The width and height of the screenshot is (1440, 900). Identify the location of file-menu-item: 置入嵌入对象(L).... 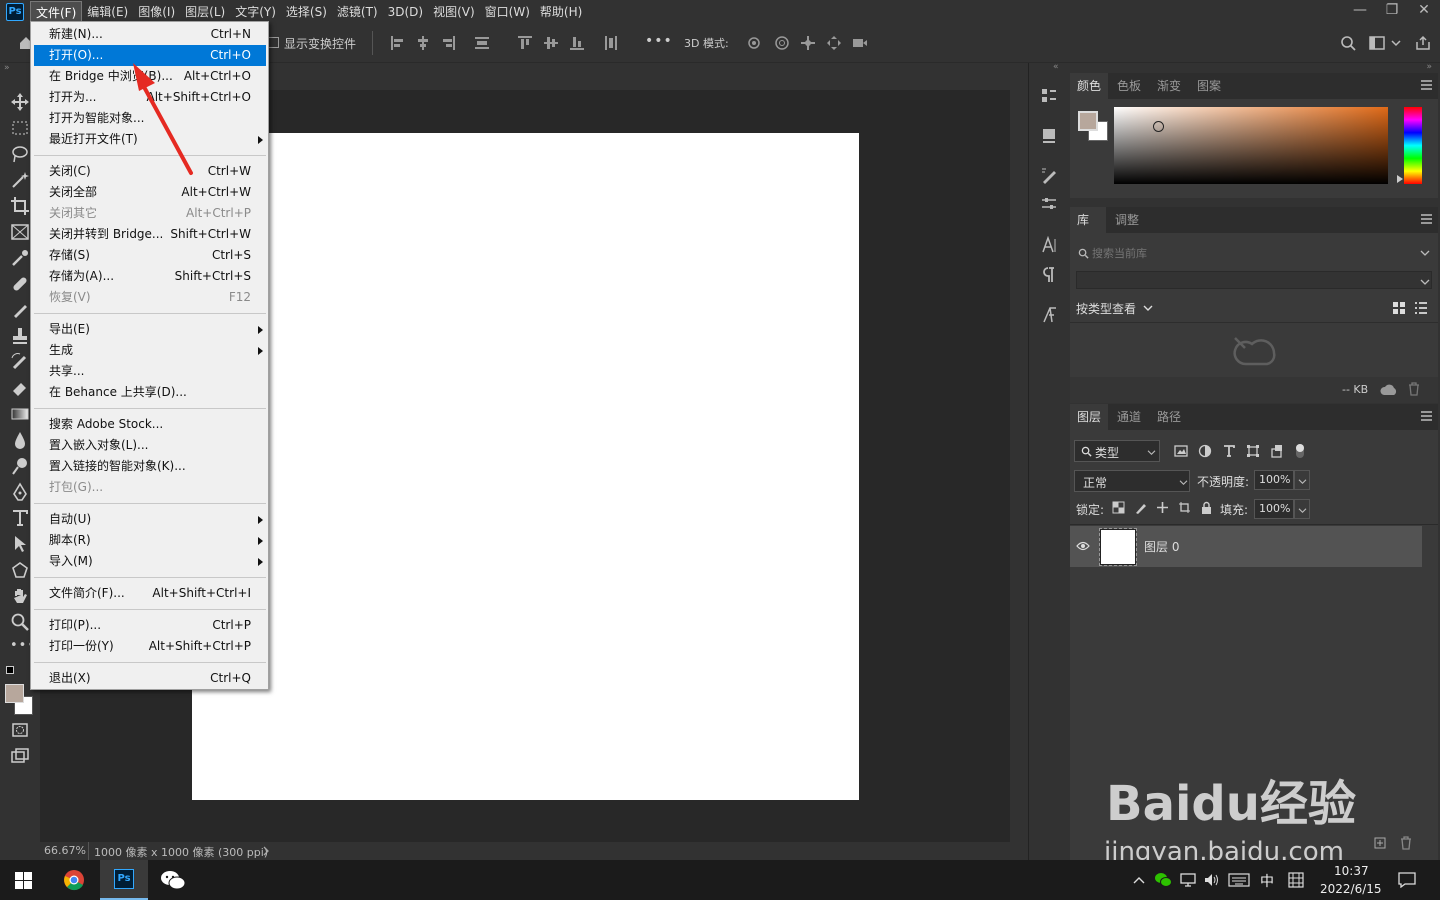
(150, 445).